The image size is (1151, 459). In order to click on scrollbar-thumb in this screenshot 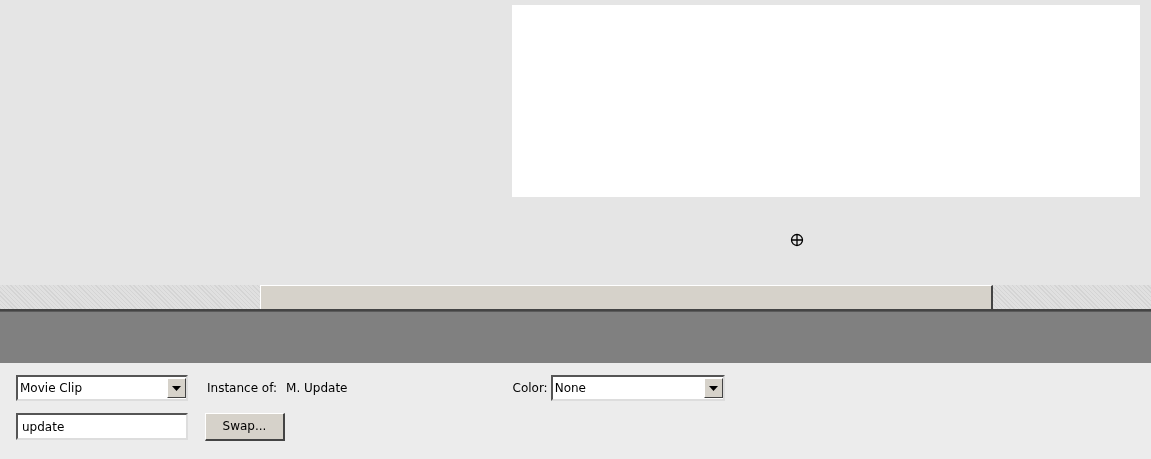, I will do `click(626, 297)`.